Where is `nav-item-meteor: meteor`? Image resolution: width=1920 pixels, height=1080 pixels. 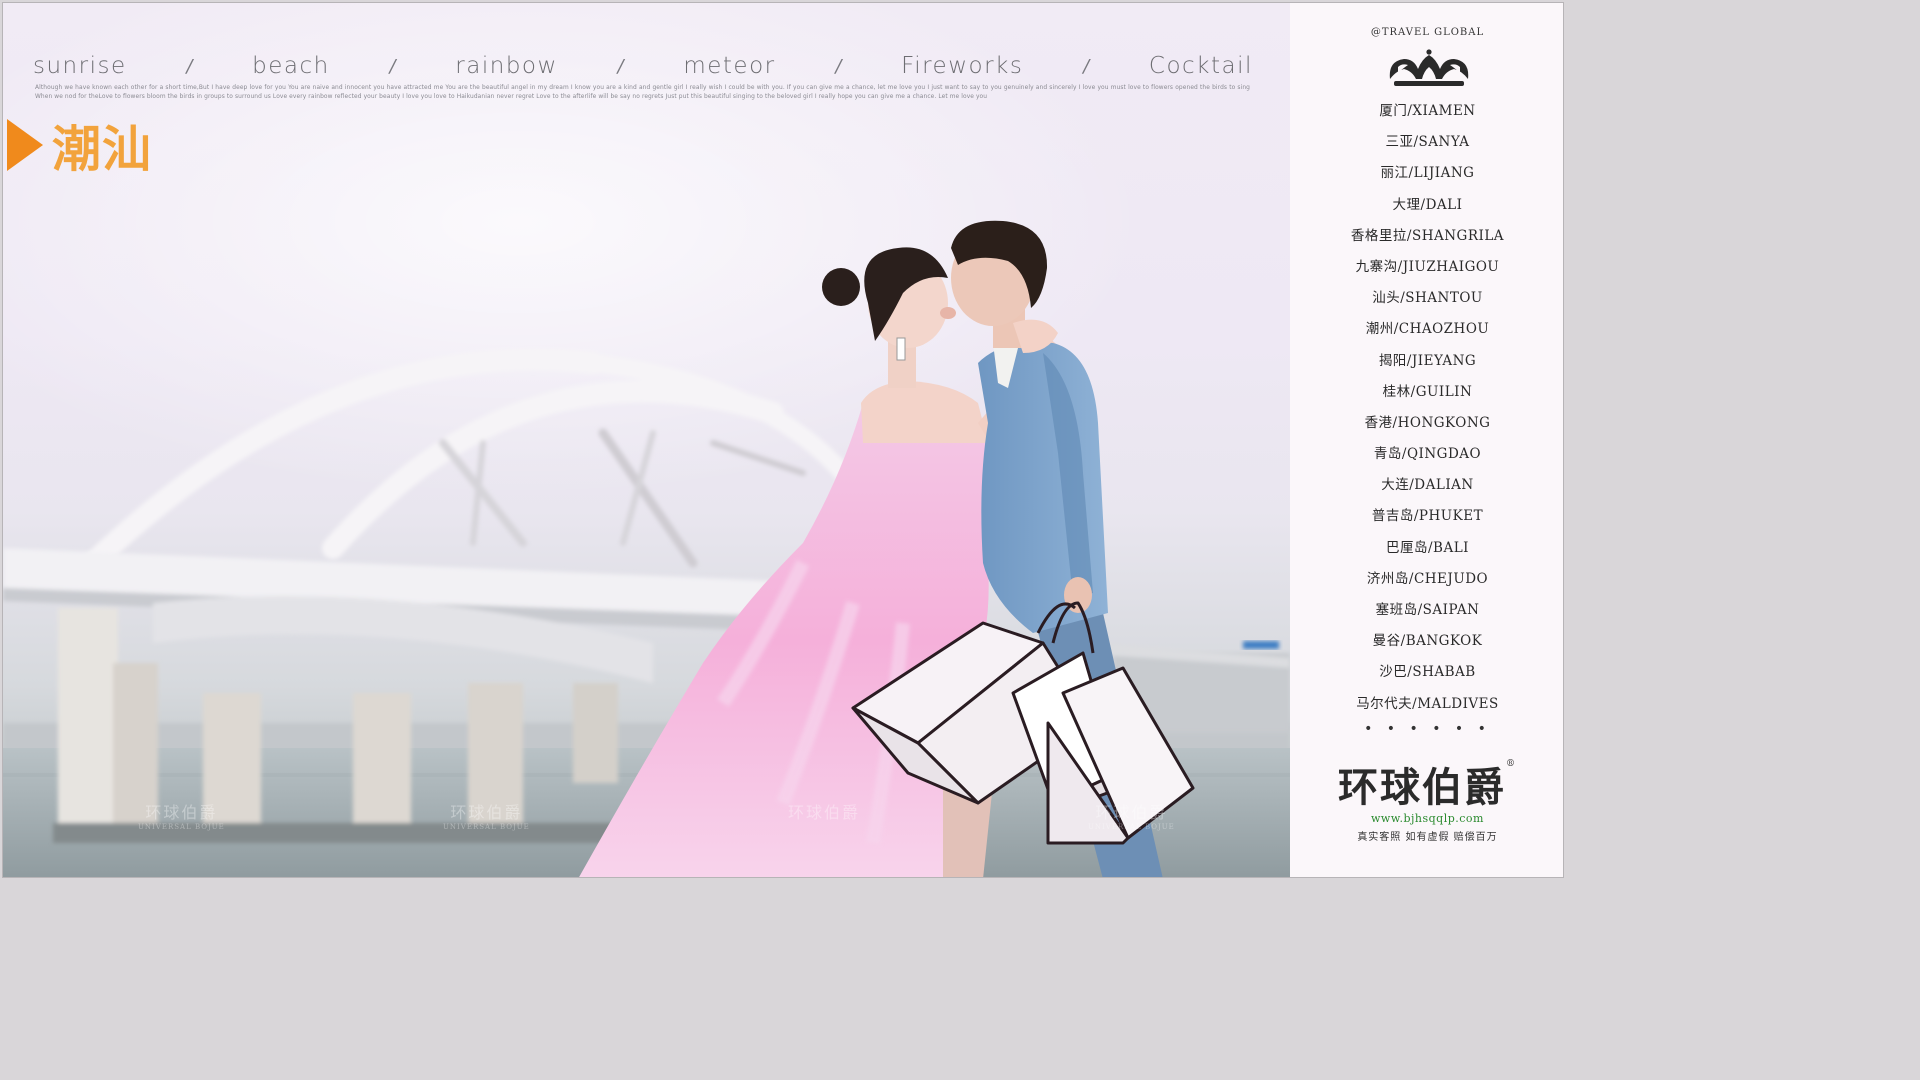 nav-item-meteor: meteor is located at coordinates (729, 66).